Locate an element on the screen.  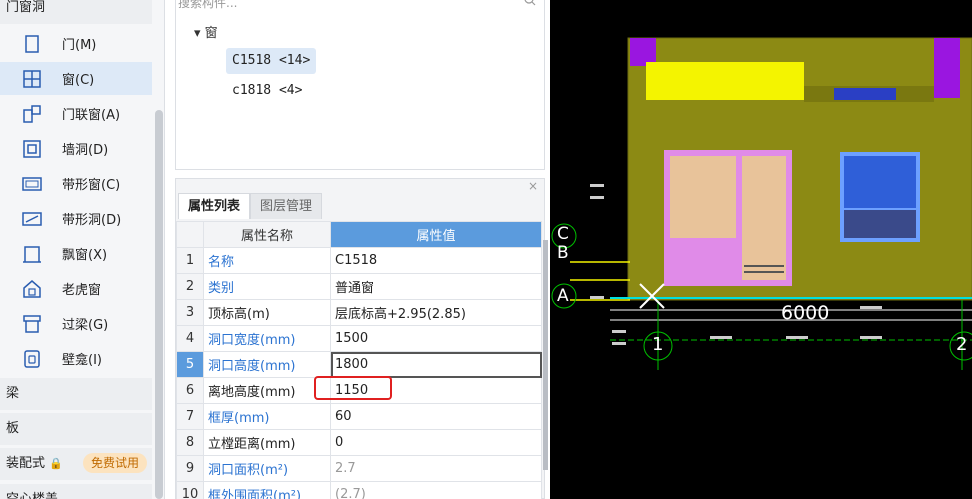
properties-scrollbar is located at coordinates (545, 355).